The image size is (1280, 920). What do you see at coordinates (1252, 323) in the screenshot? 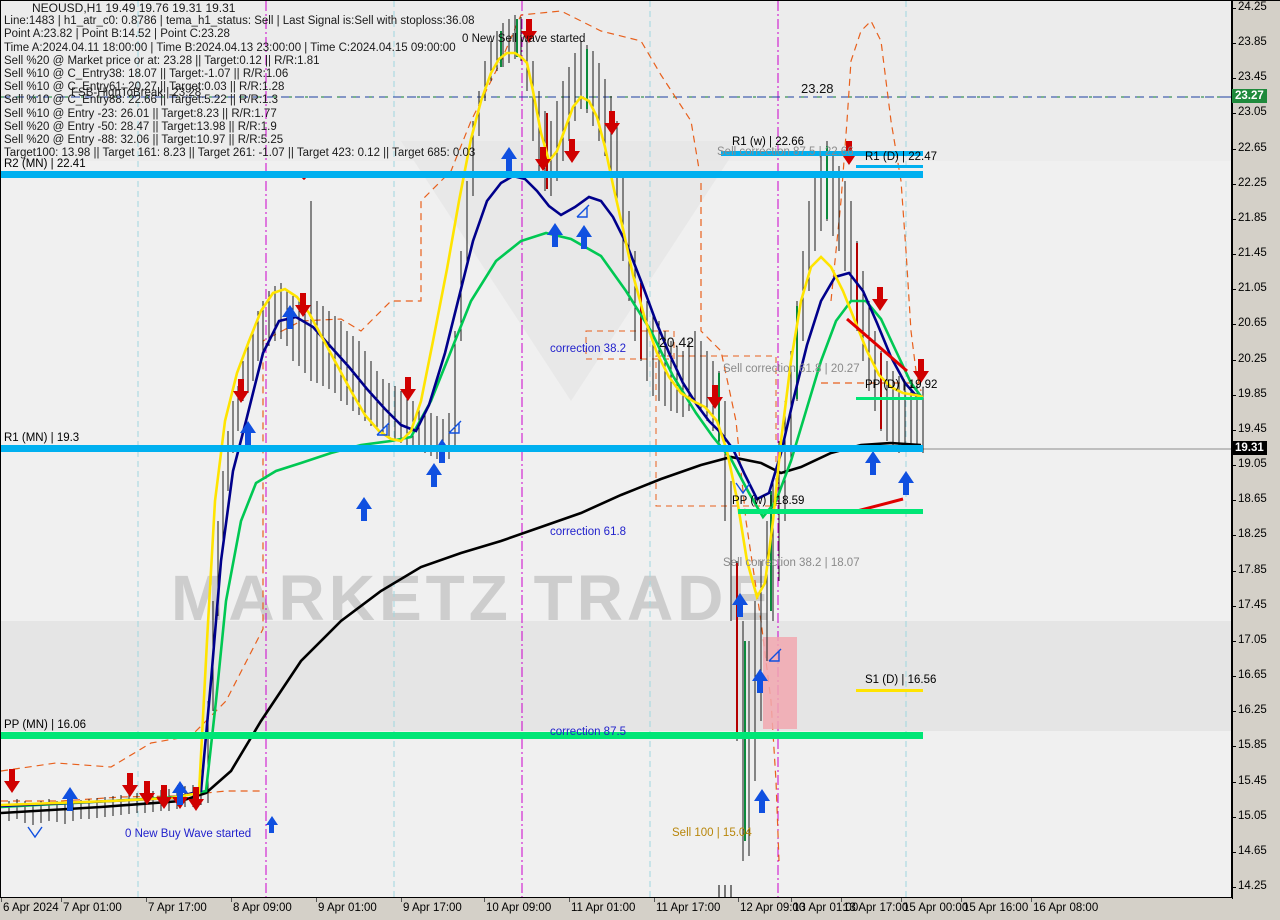
I see `tick-label: 20.65` at bounding box center [1252, 323].